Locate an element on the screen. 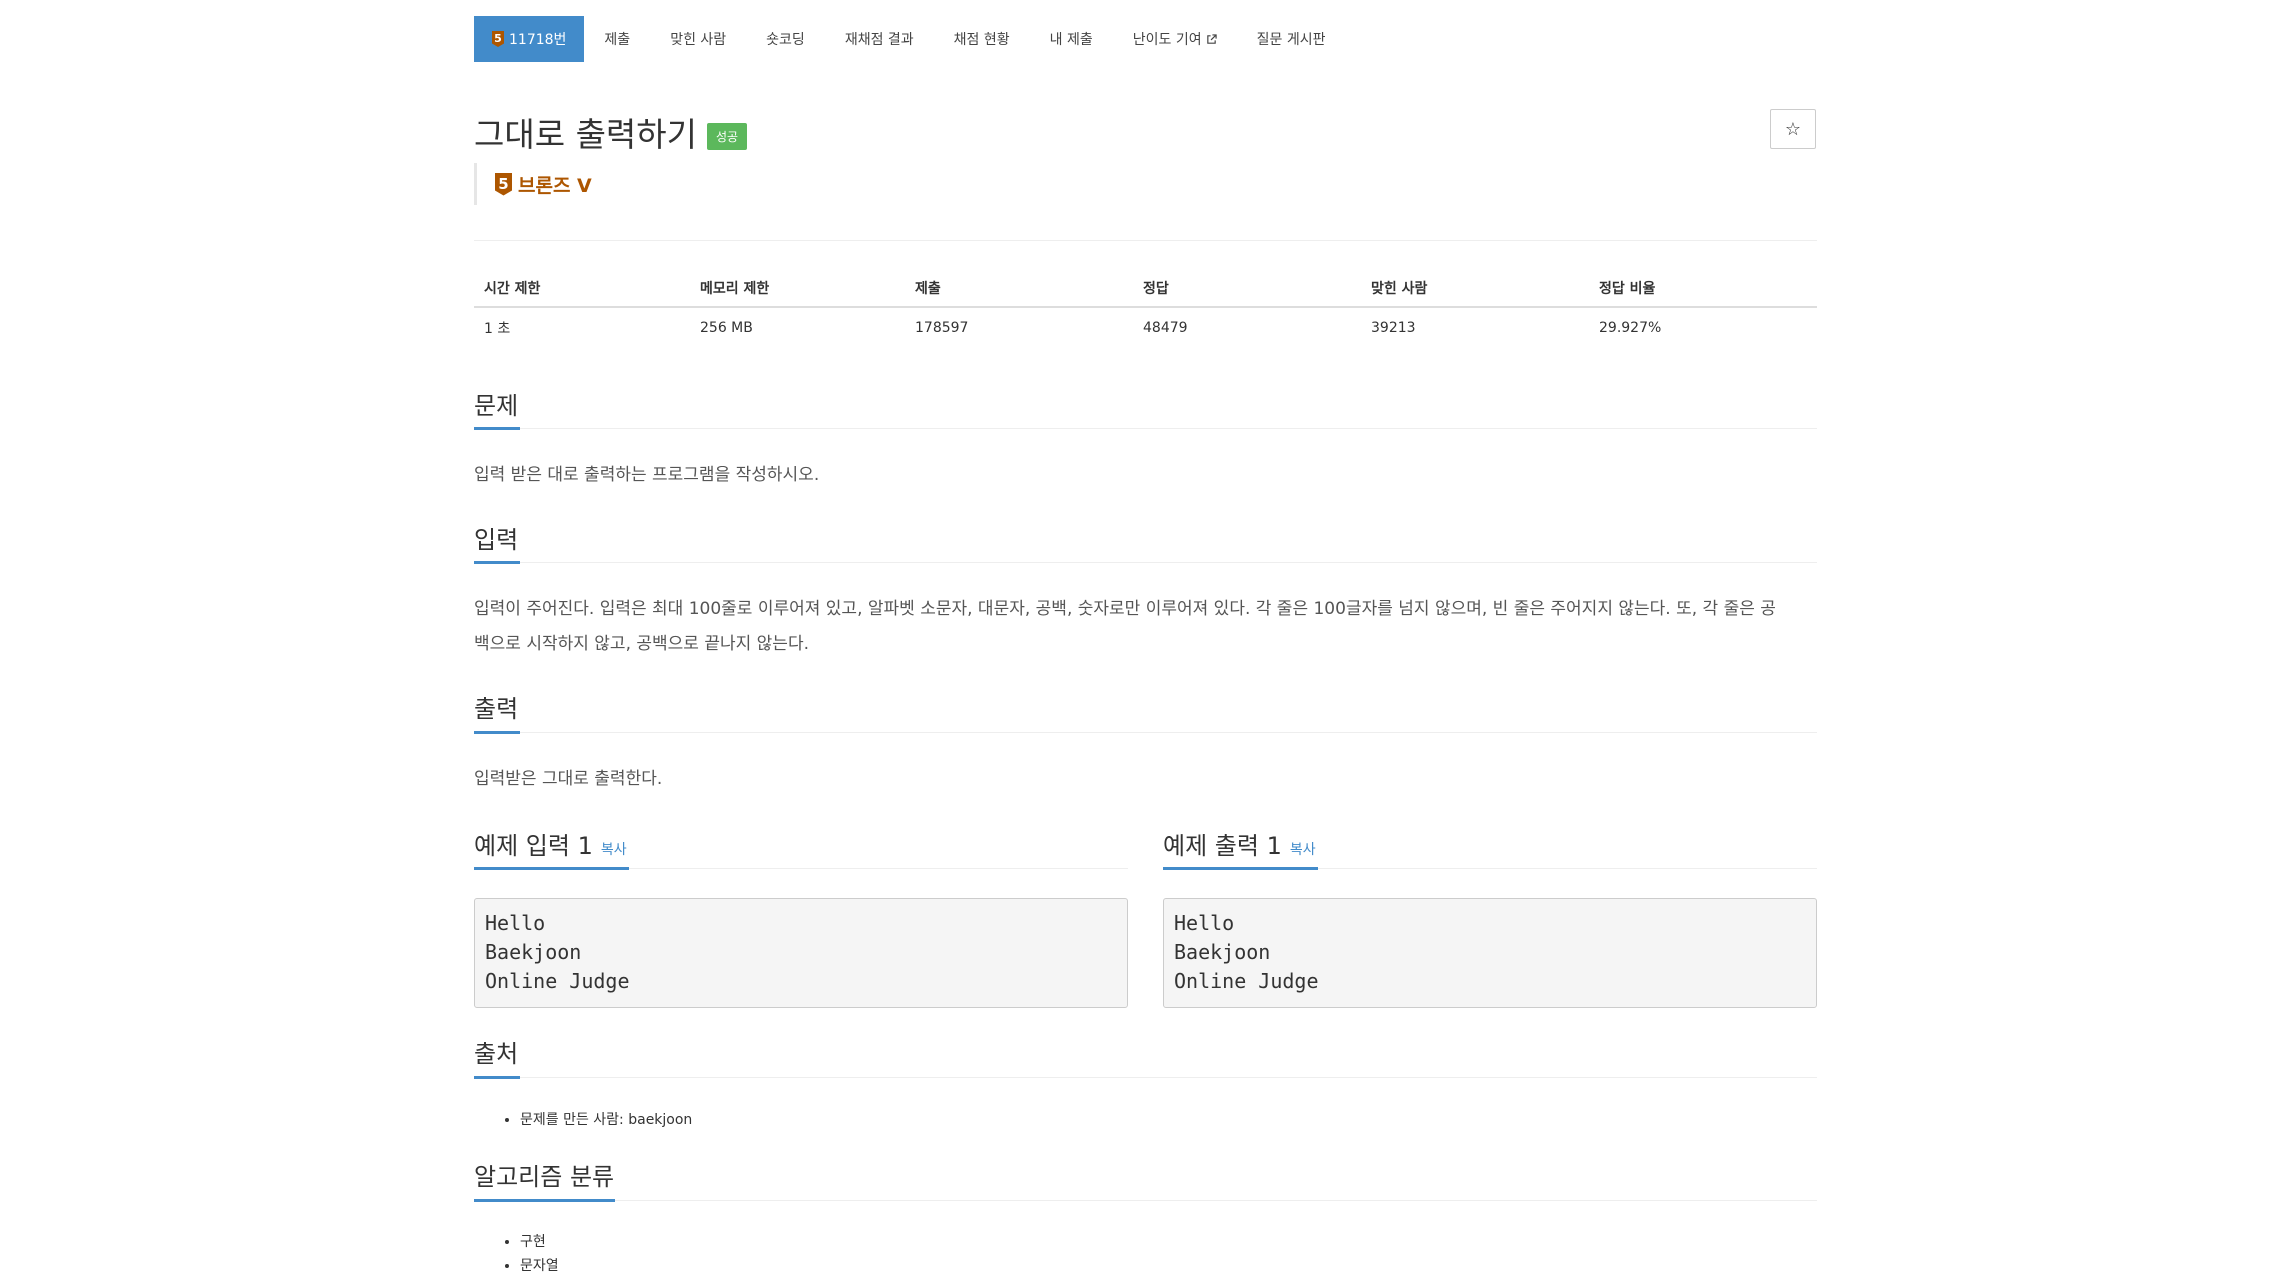 The image size is (2277, 1281). table-row: 1 초 256 MB 178597 48479 39213 29.927% is located at coordinates (1145, 327).